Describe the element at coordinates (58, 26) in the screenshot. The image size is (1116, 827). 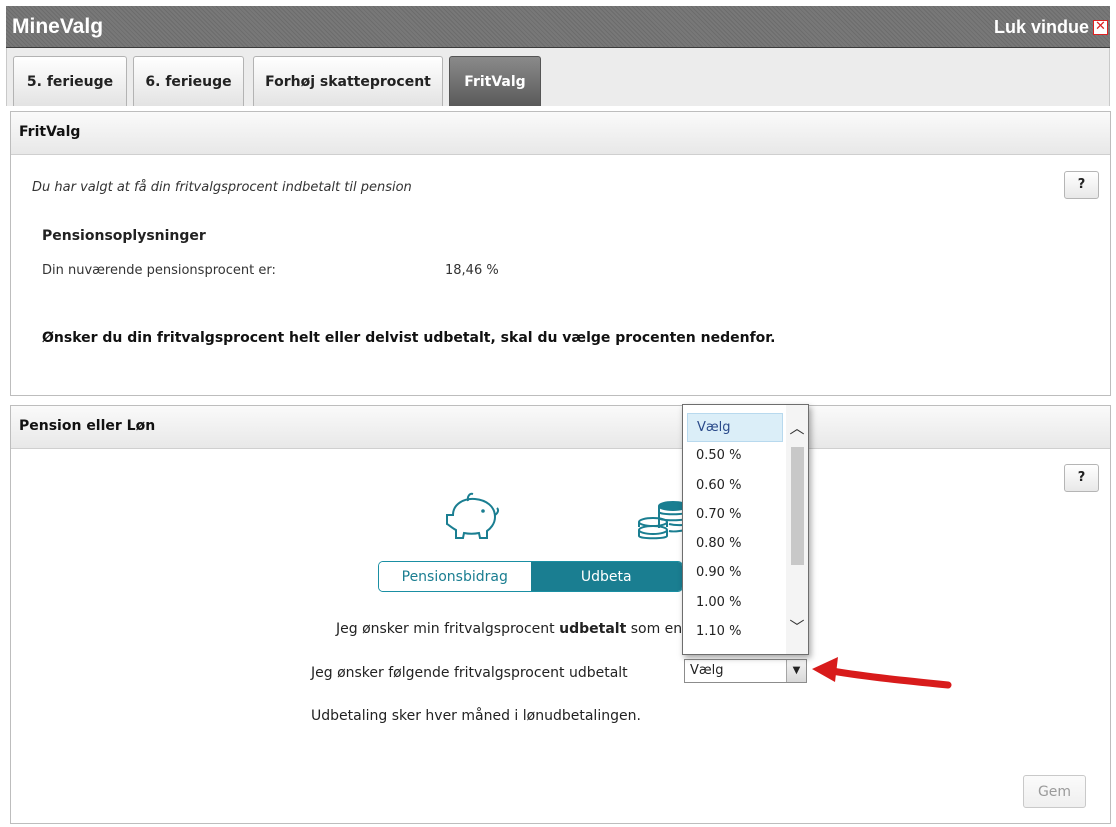
I see `app-title: MineValg` at that location.